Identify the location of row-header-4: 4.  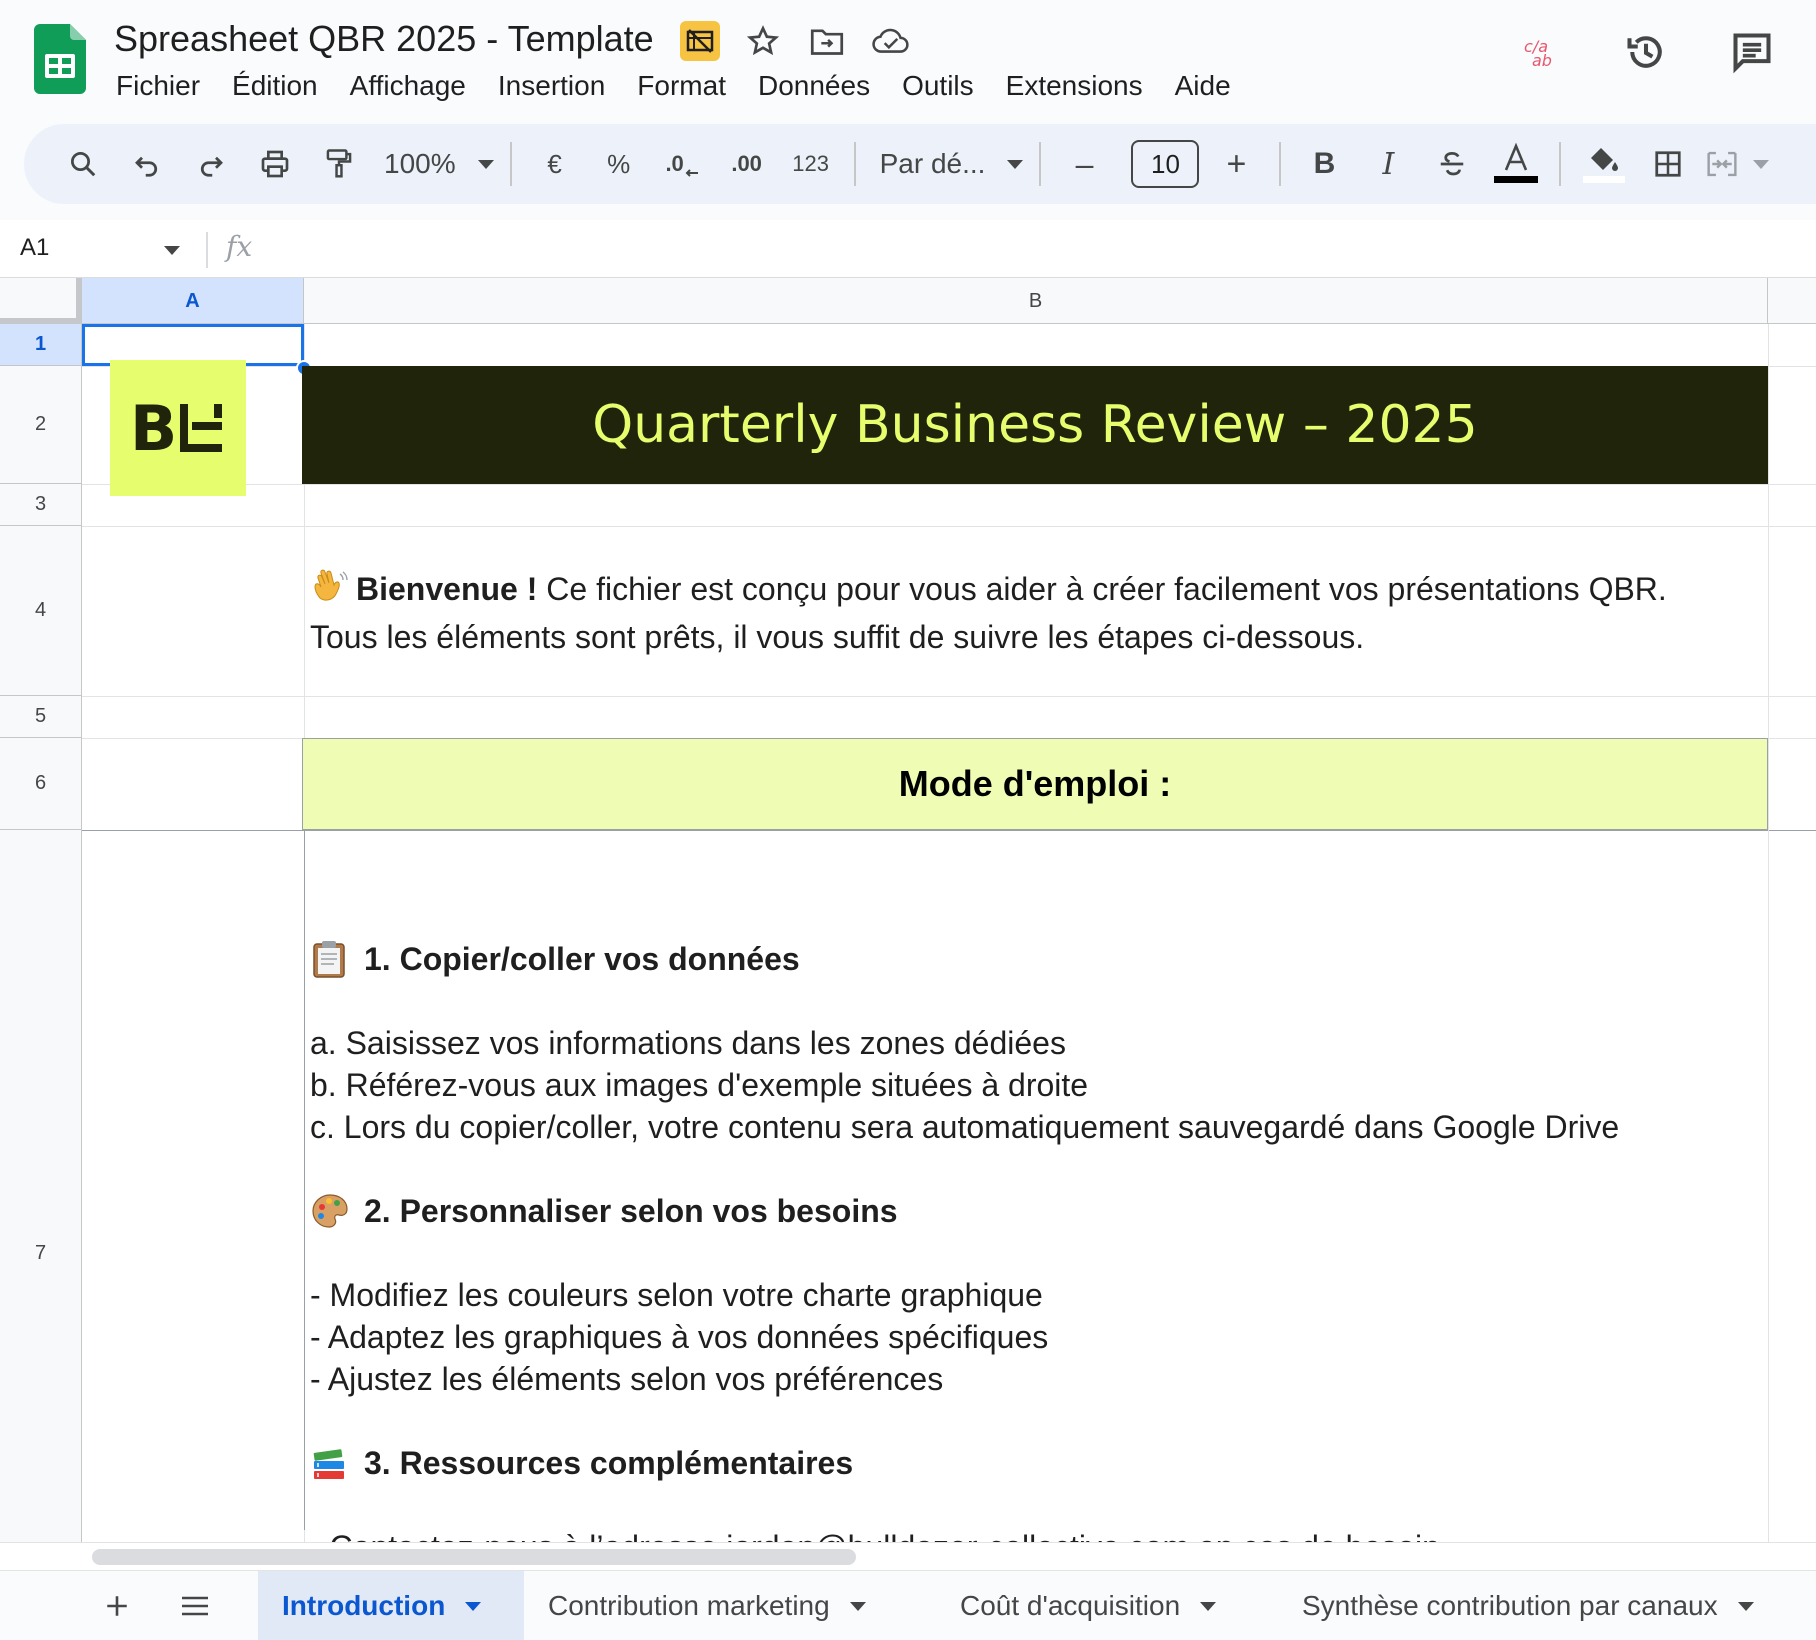
(41, 611).